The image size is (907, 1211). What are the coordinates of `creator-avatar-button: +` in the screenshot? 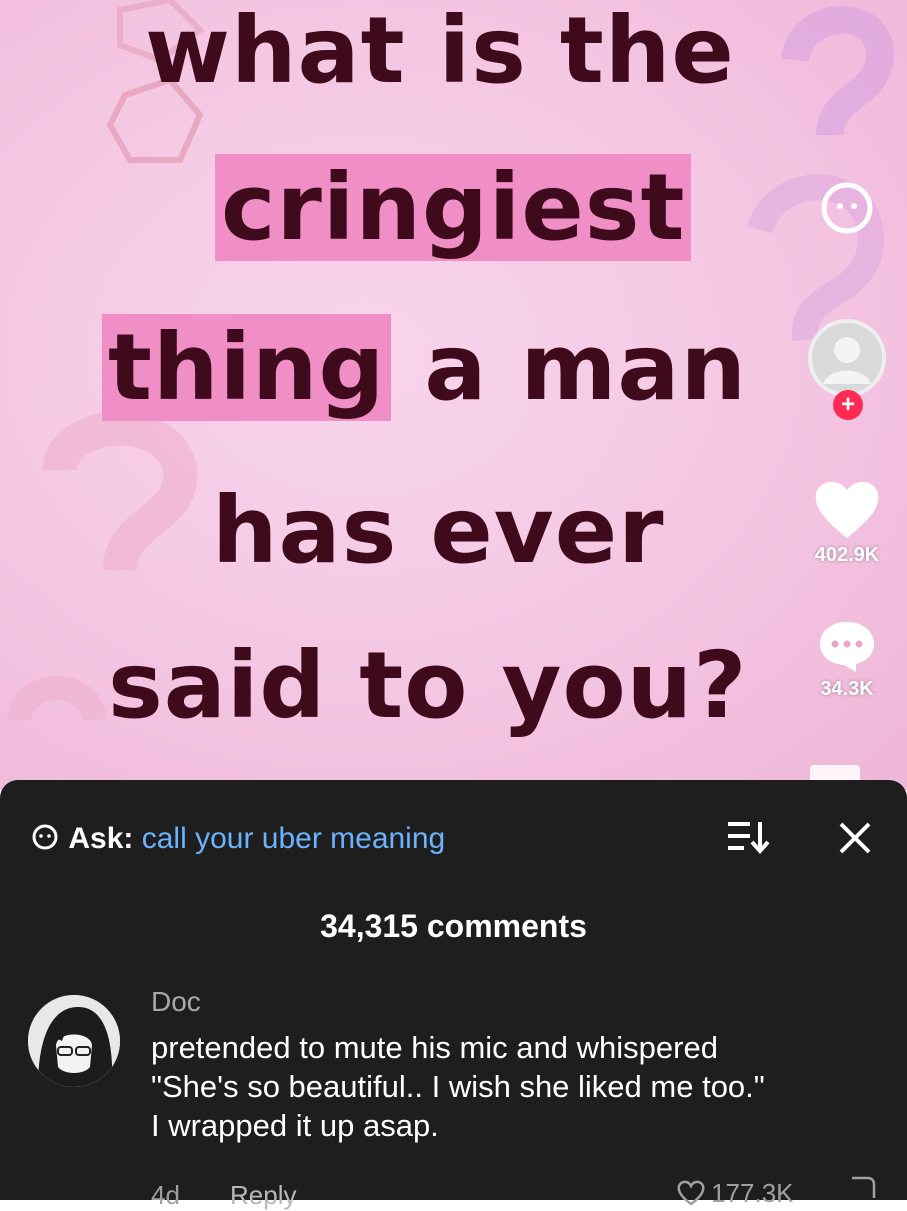 It's located at (847, 369).